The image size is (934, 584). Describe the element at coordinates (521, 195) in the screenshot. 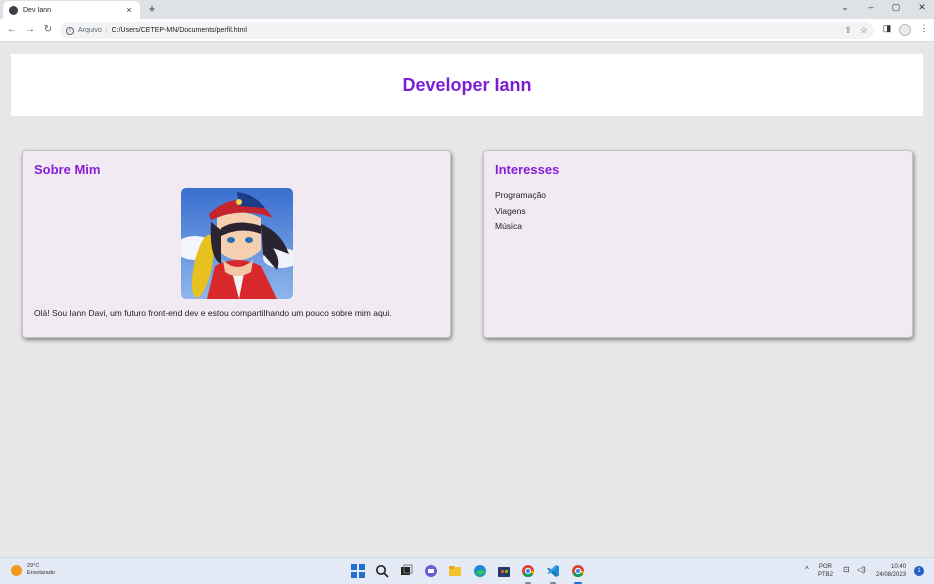

I see `interest-item: Programação` at that location.